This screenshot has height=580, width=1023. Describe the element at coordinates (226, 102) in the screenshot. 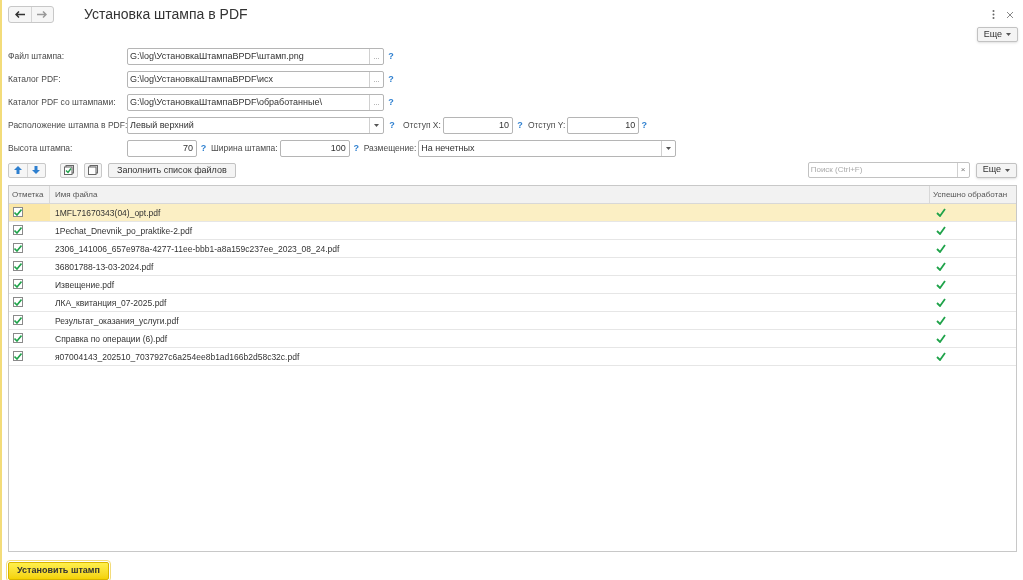

I see `path-value: G:\log\УстановкаШтампаВPDF\обработанные\` at that location.